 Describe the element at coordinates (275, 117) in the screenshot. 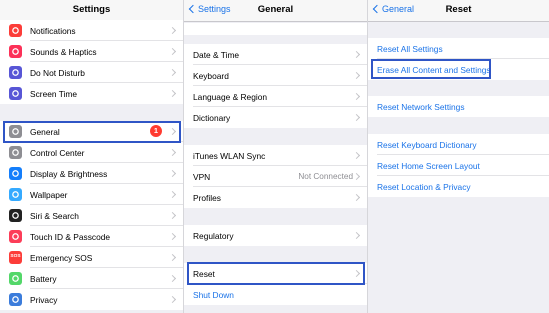

I see `general-item-dictionary: Dictionary` at that location.